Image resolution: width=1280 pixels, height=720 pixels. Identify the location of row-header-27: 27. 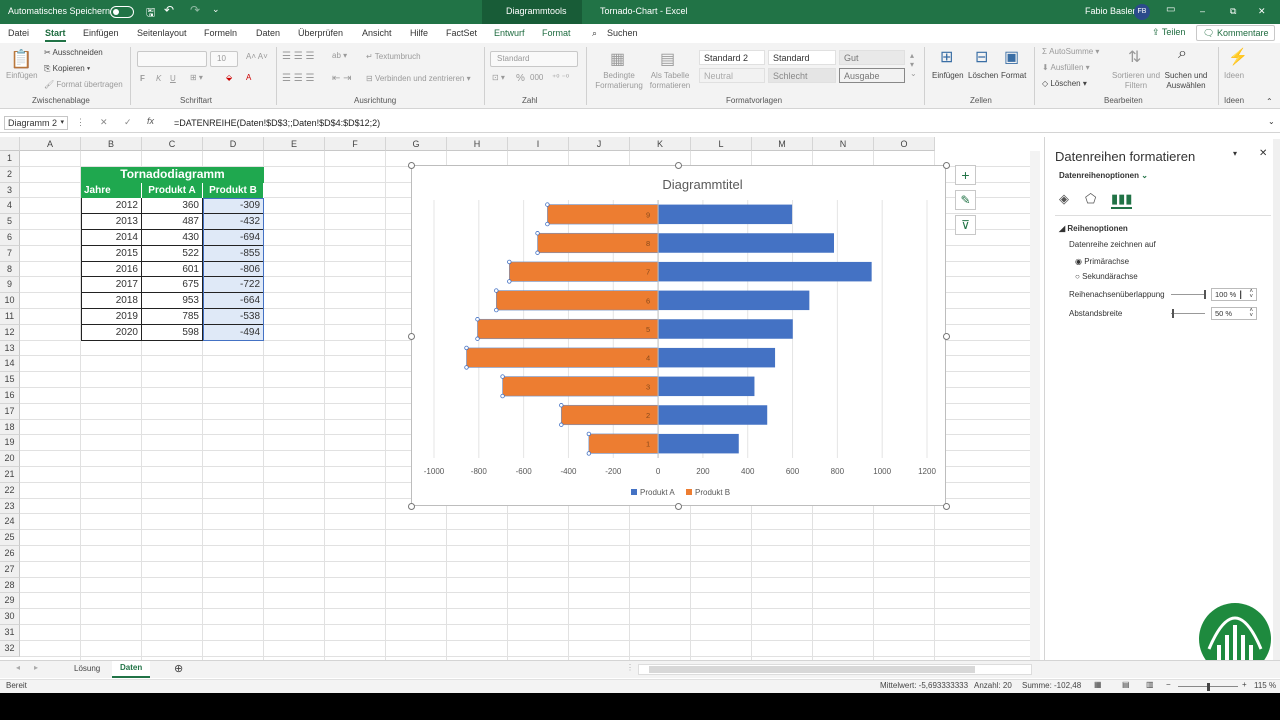
(10, 569).